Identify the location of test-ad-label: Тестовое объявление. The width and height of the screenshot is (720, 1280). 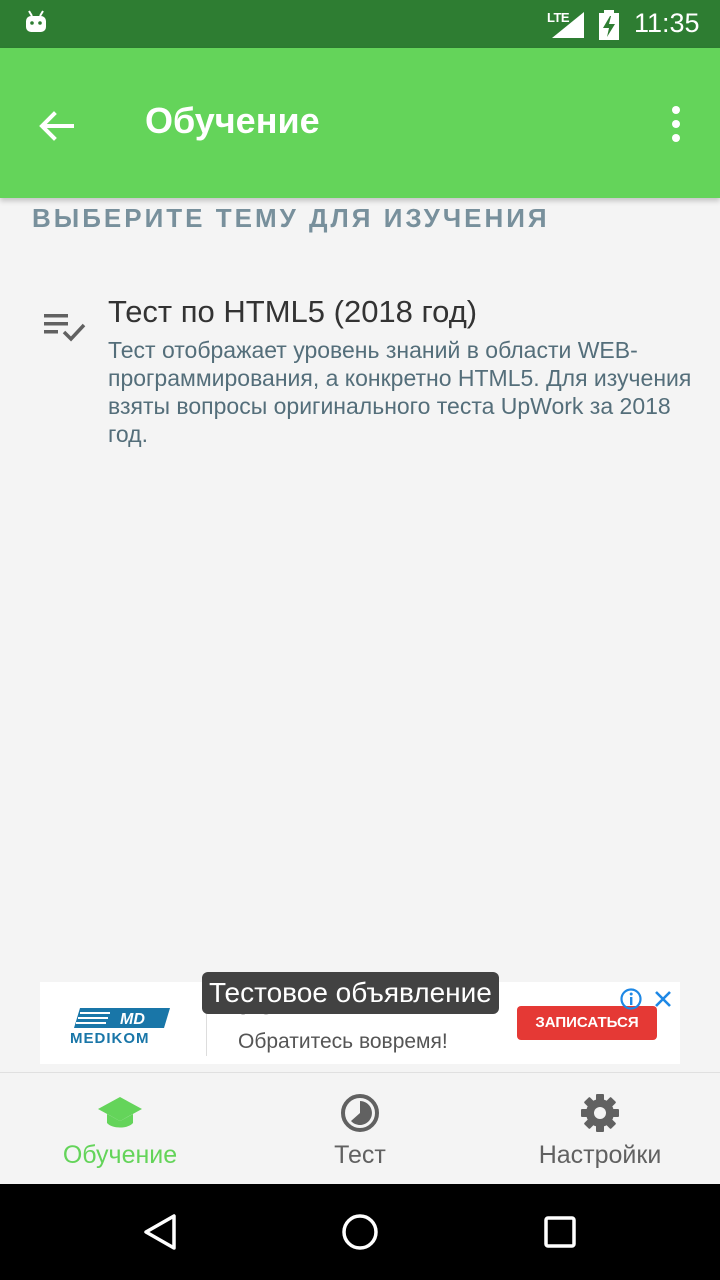
(350, 993).